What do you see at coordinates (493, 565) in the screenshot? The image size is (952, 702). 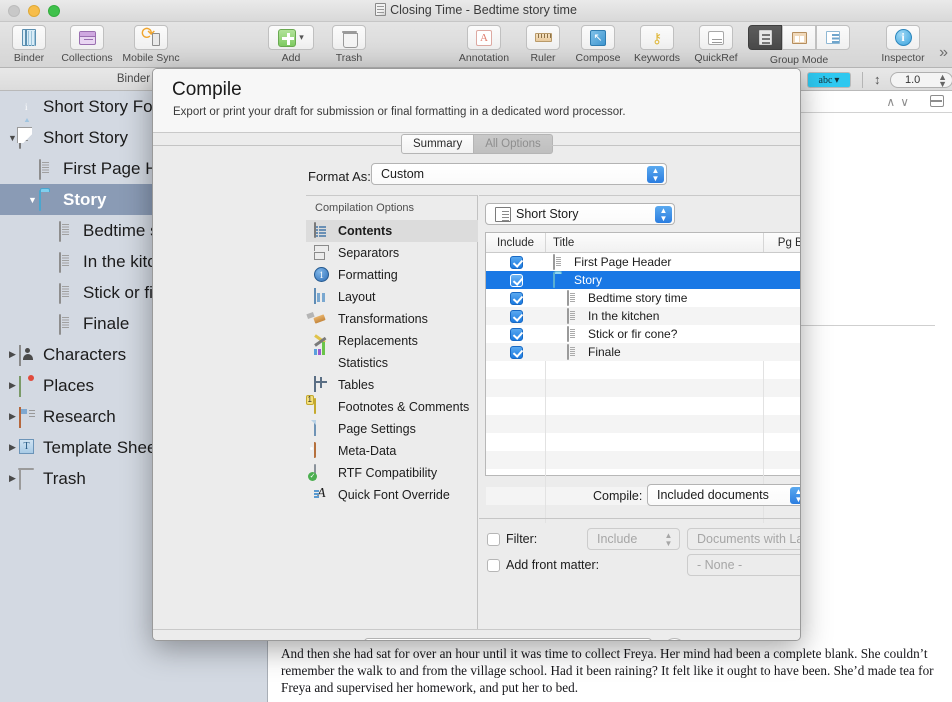 I see `front-matter-checkbox` at bounding box center [493, 565].